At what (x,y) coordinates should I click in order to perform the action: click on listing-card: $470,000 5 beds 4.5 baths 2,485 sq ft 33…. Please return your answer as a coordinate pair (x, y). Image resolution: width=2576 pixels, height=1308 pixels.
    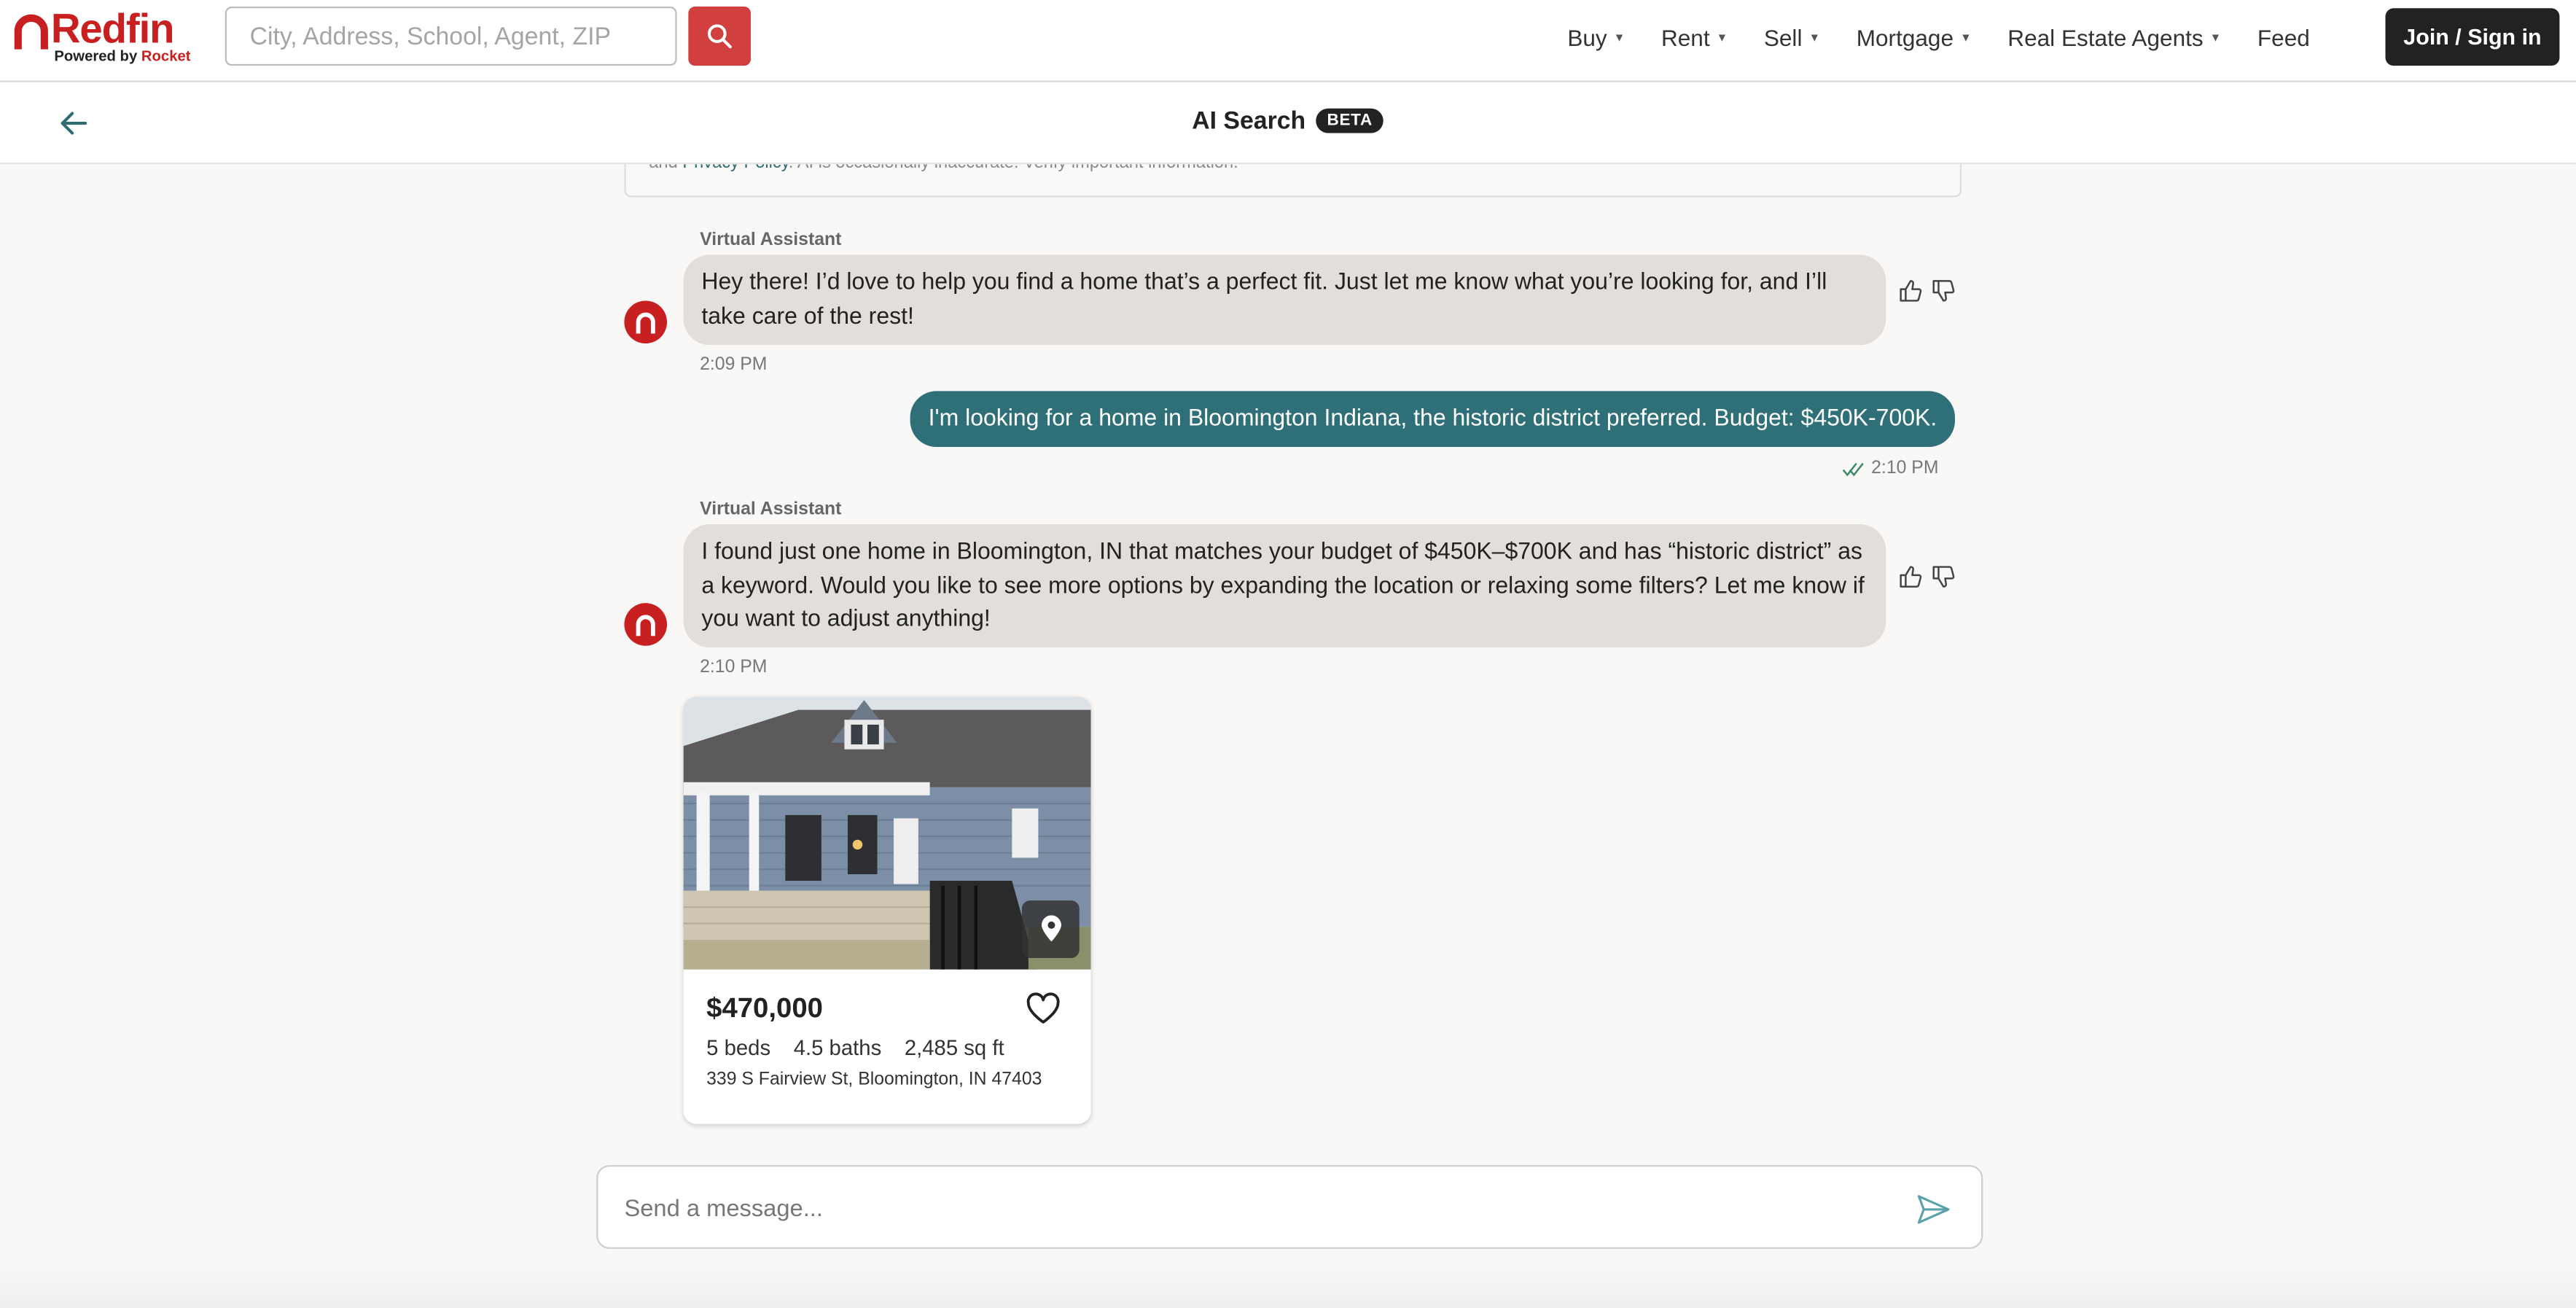
    Looking at the image, I should click on (887, 910).